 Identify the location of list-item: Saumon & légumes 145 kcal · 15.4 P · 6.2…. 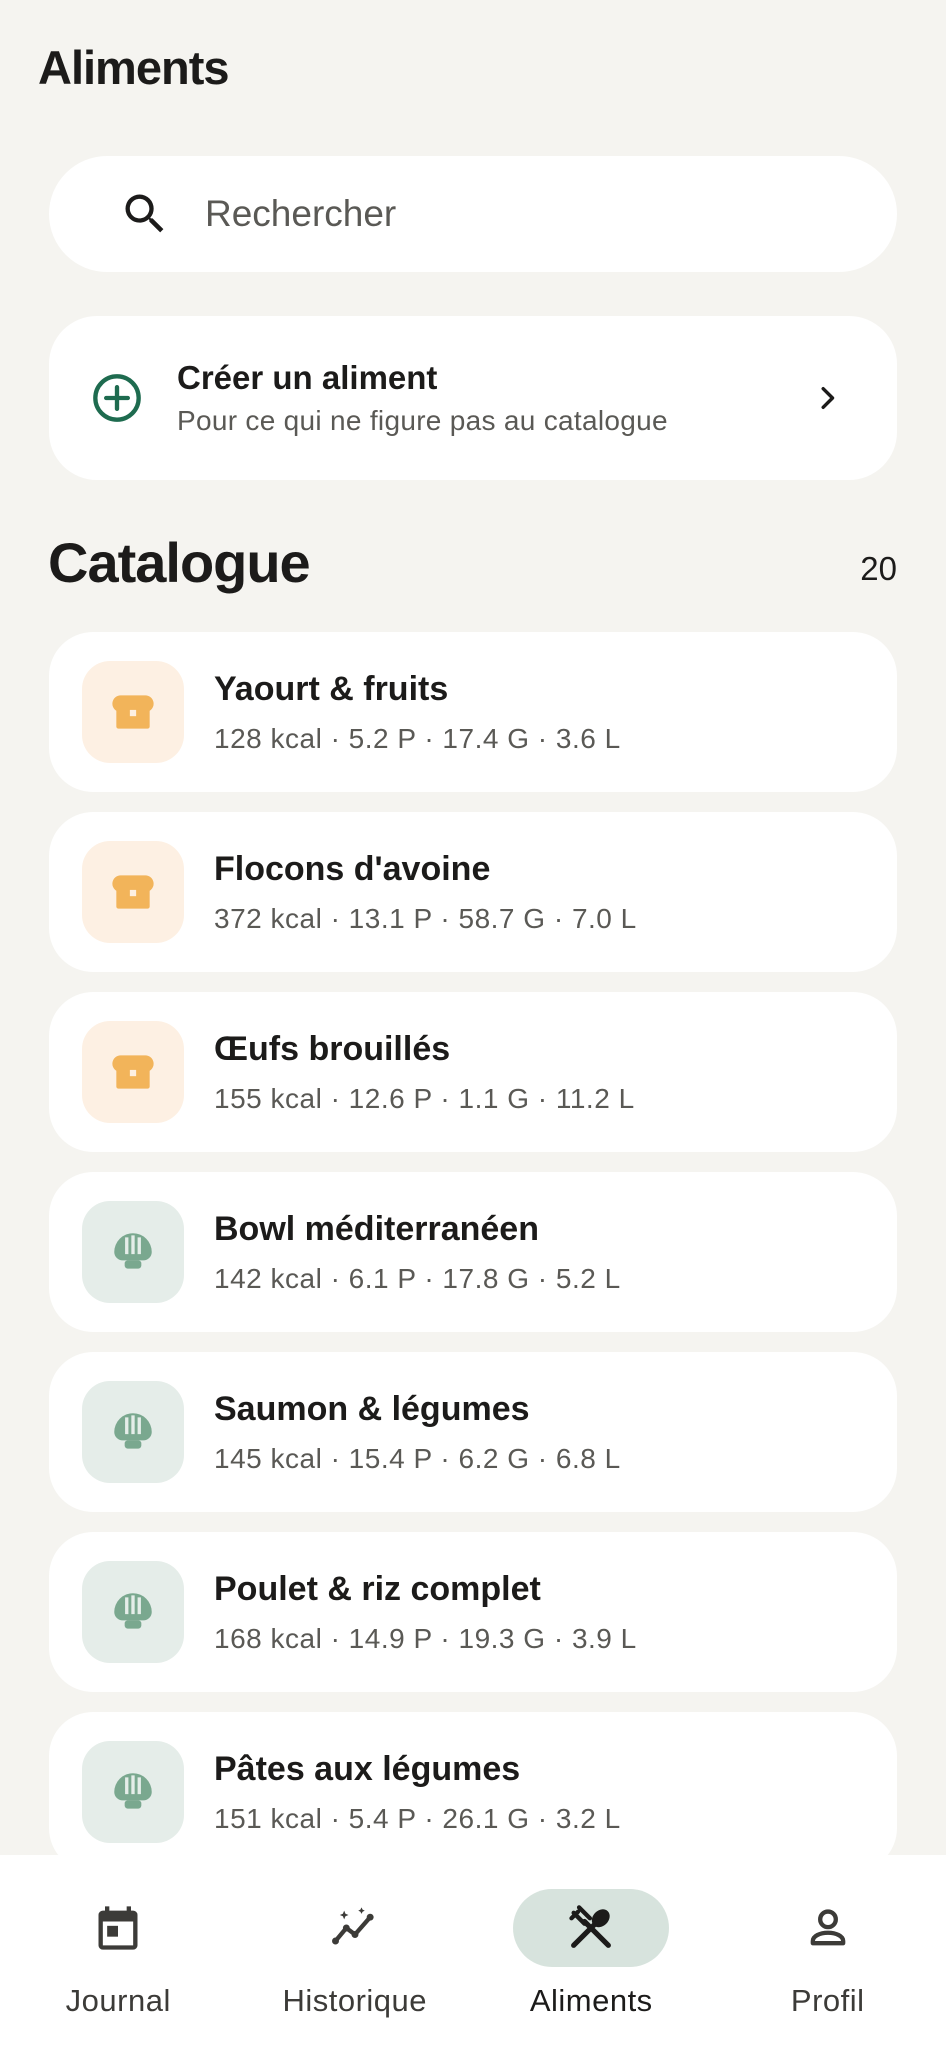
(473, 1432).